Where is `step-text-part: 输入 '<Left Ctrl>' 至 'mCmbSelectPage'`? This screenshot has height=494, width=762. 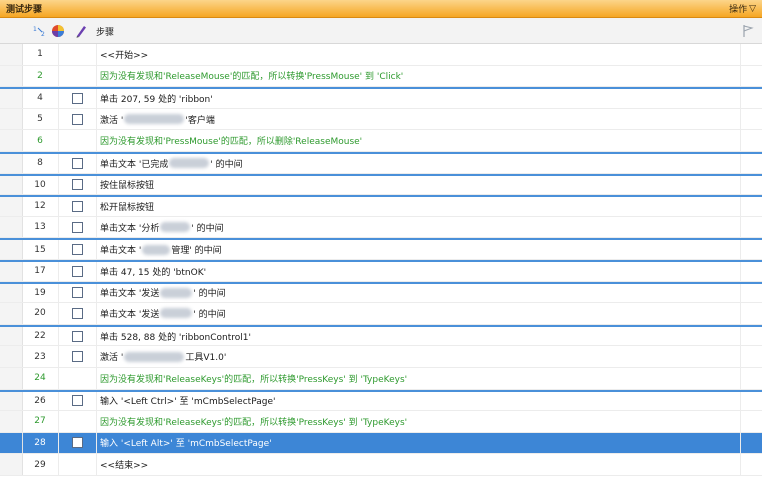 step-text-part: 输入 '<Left Ctrl>' 至 'mCmbSelectPage' is located at coordinates (188, 402).